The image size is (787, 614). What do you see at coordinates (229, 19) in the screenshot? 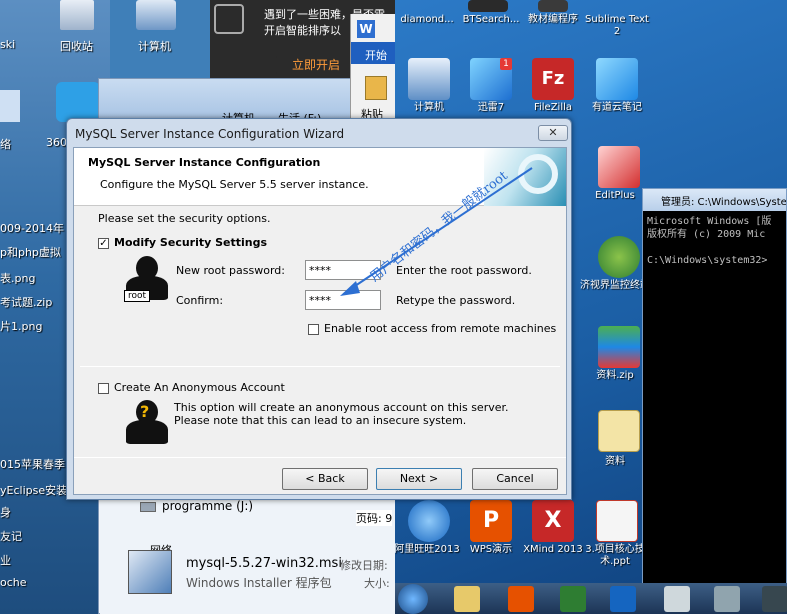
I see `app-grid-icon` at bounding box center [229, 19].